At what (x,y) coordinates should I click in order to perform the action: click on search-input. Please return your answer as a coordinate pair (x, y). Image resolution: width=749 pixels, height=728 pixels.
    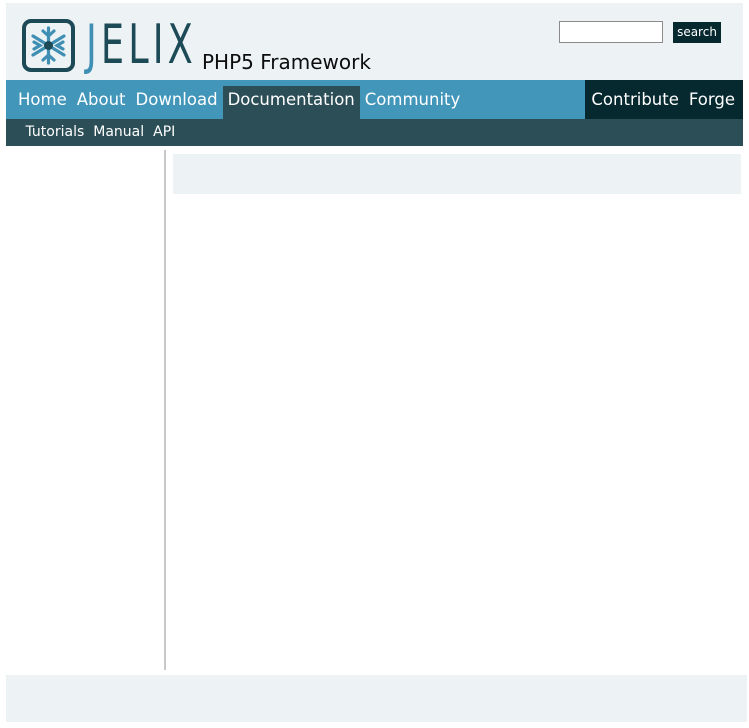
    Looking at the image, I should click on (611, 32).